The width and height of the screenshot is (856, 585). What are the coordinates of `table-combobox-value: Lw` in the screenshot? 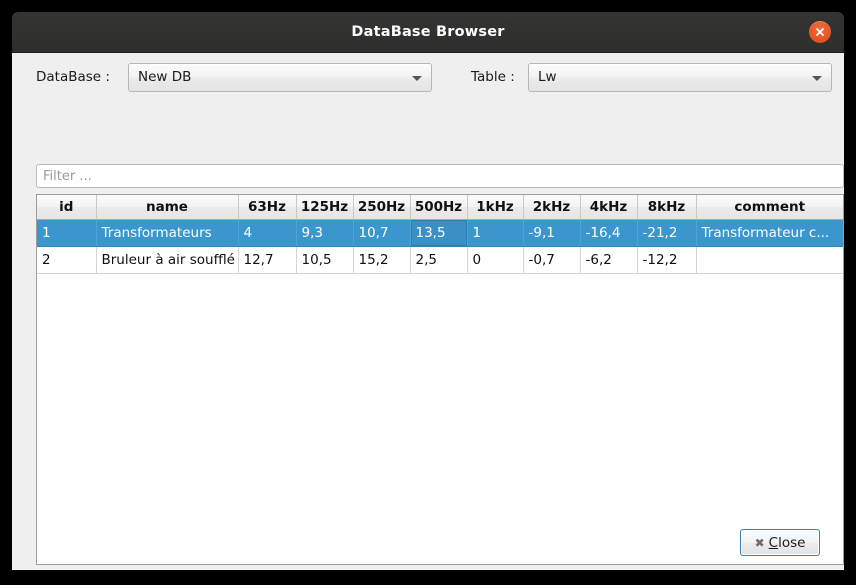 It's located at (547, 77).